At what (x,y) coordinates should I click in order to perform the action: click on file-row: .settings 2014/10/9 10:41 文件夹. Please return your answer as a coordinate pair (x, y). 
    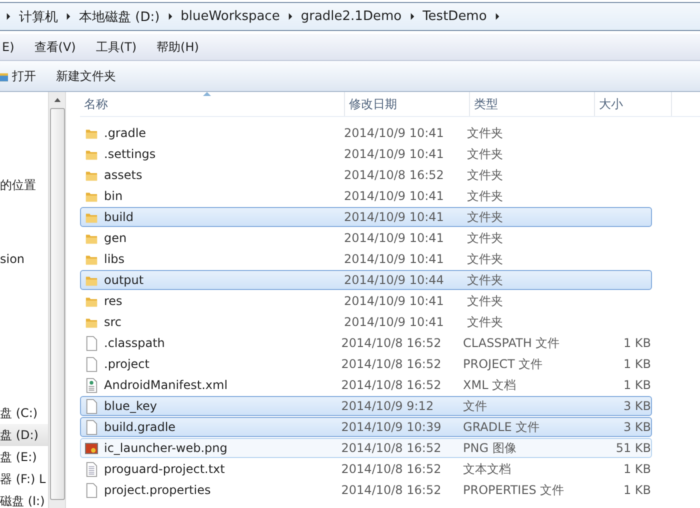
    Looking at the image, I should click on (366, 154).